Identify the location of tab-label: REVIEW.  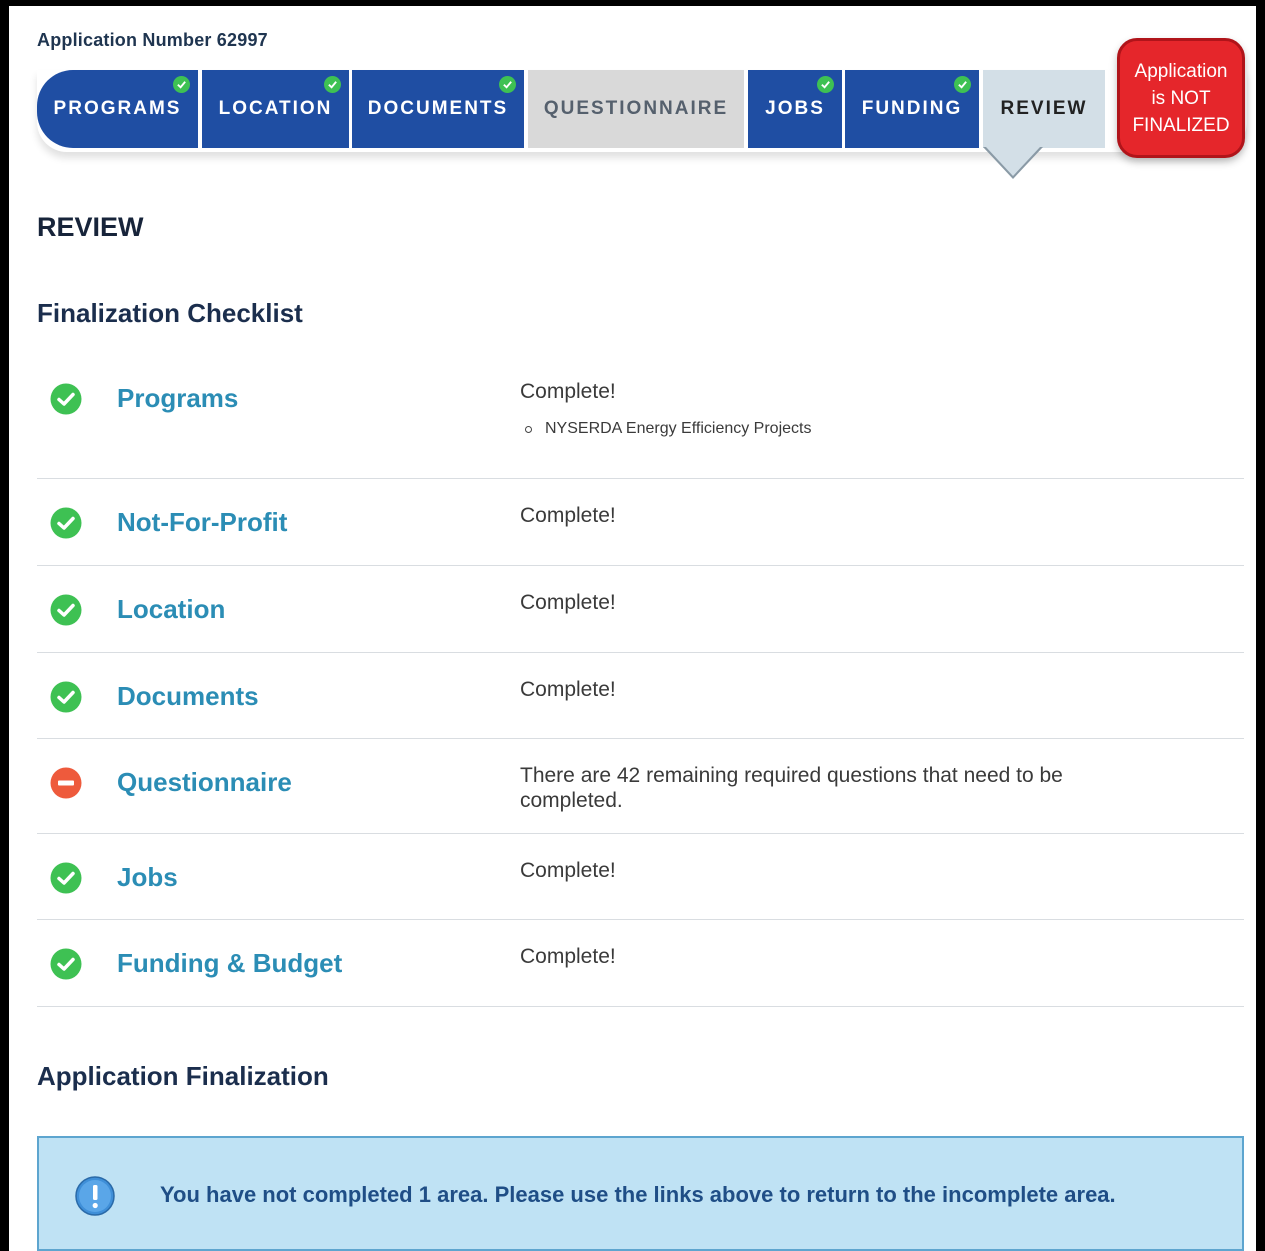
(1044, 108).